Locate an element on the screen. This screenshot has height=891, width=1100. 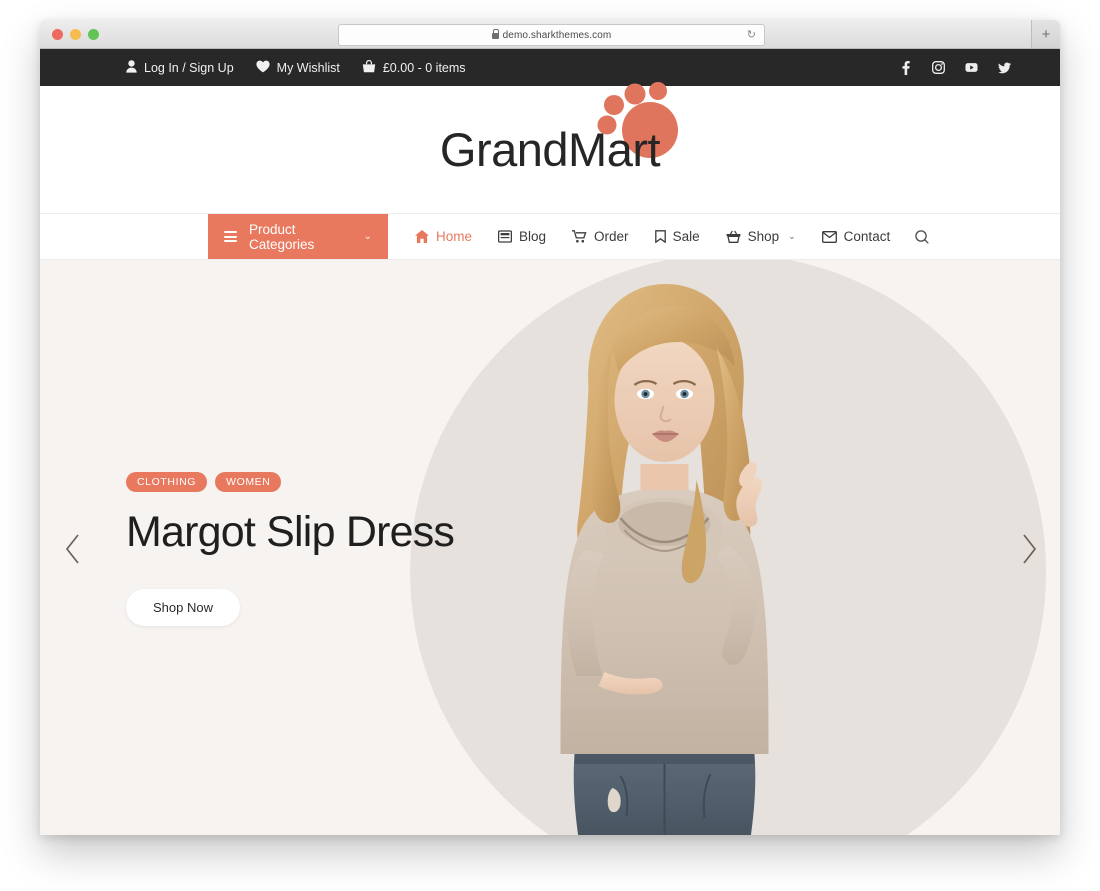
twitter-icon is located at coordinates (1004, 68).